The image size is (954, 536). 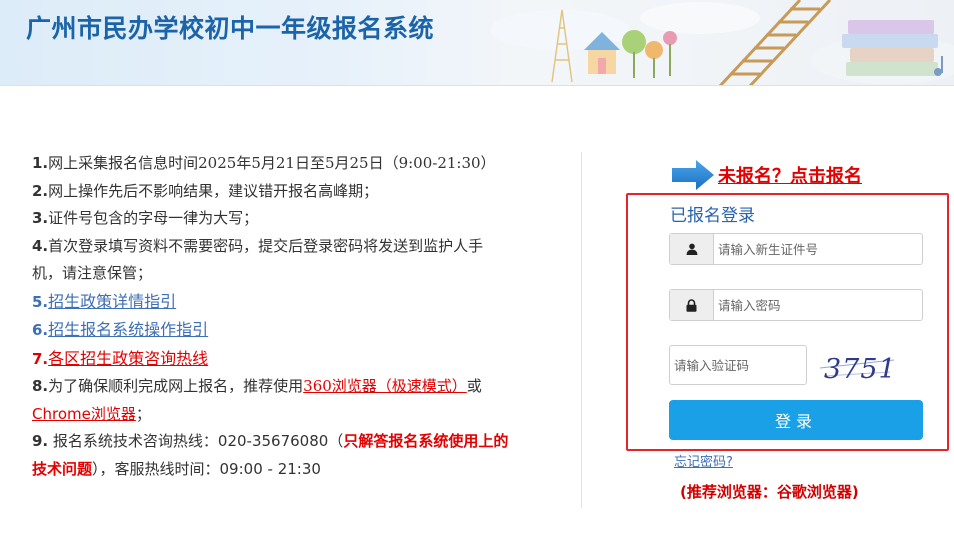 What do you see at coordinates (474, 386) in the screenshot?
I see `notice-text: 或` at bounding box center [474, 386].